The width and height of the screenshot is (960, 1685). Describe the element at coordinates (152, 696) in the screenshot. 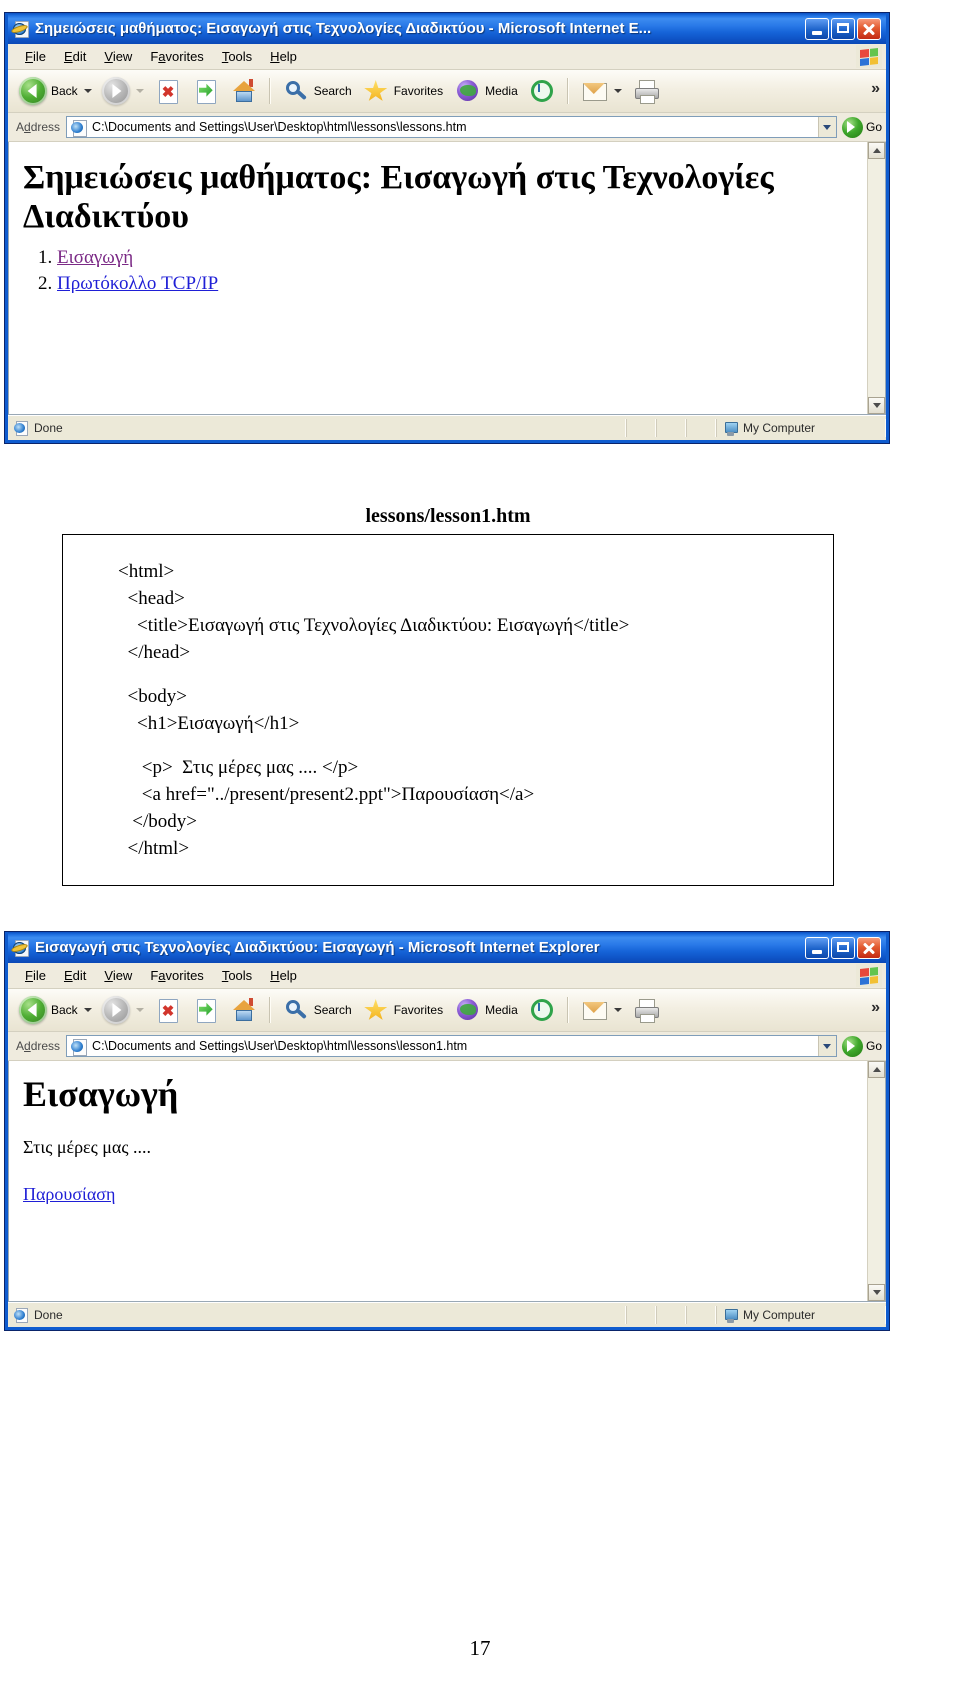

I see `code-line: <body>` at that location.